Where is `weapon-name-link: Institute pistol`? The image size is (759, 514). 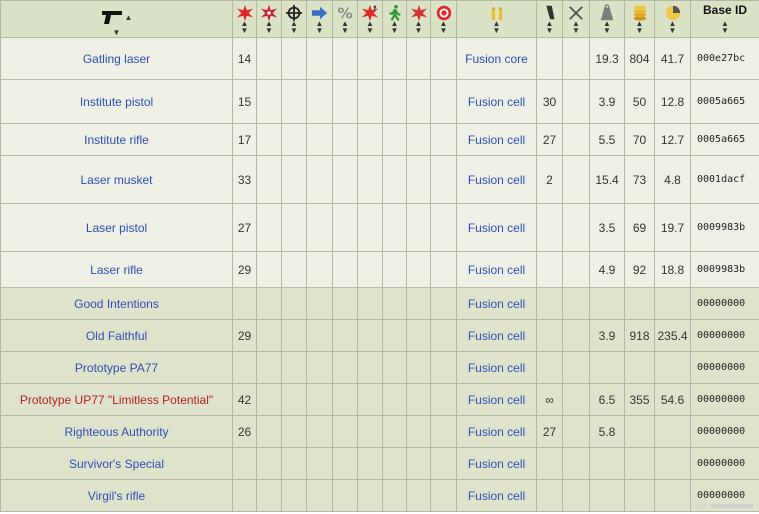
weapon-name-link: Institute pistol is located at coordinates (116, 101).